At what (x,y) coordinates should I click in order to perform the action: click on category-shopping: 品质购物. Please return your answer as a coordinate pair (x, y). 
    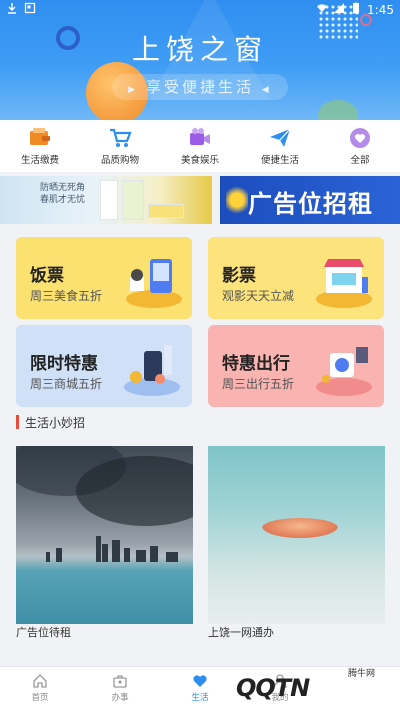
    Looking at the image, I should click on (120, 146).